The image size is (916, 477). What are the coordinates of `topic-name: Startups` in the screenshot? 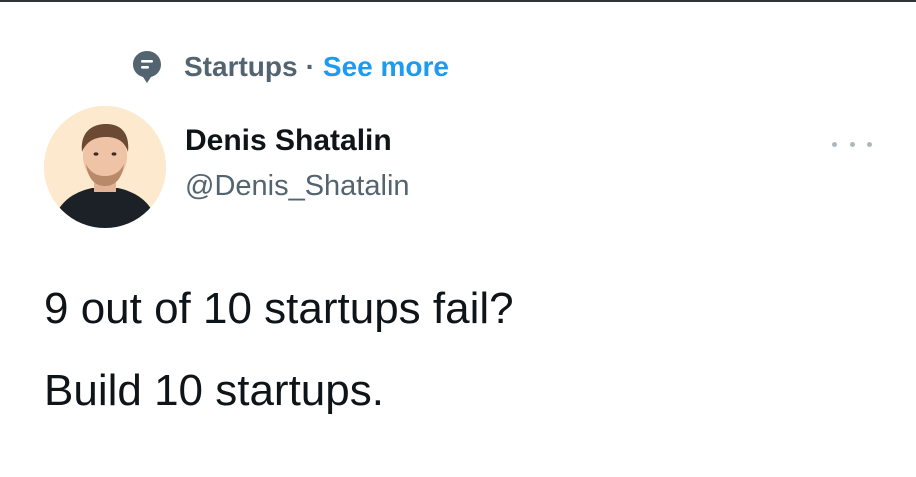 It's located at (241, 67).